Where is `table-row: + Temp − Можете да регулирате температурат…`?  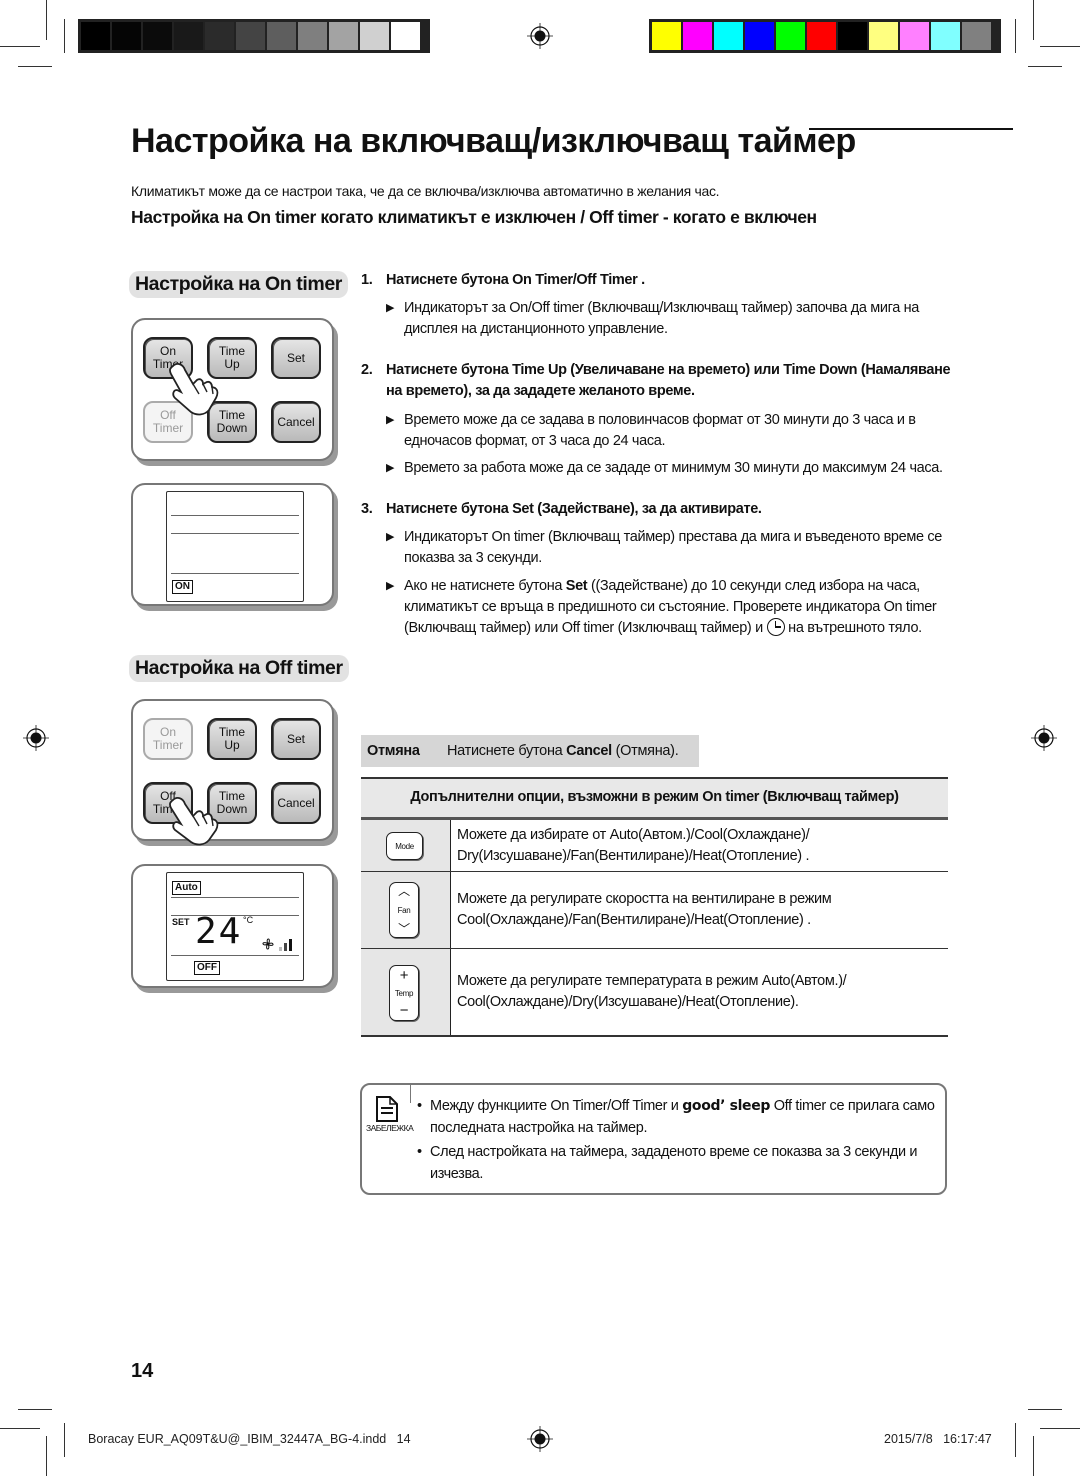
table-row: + Temp − Можете да регулирате температурат… is located at coordinates (654, 993).